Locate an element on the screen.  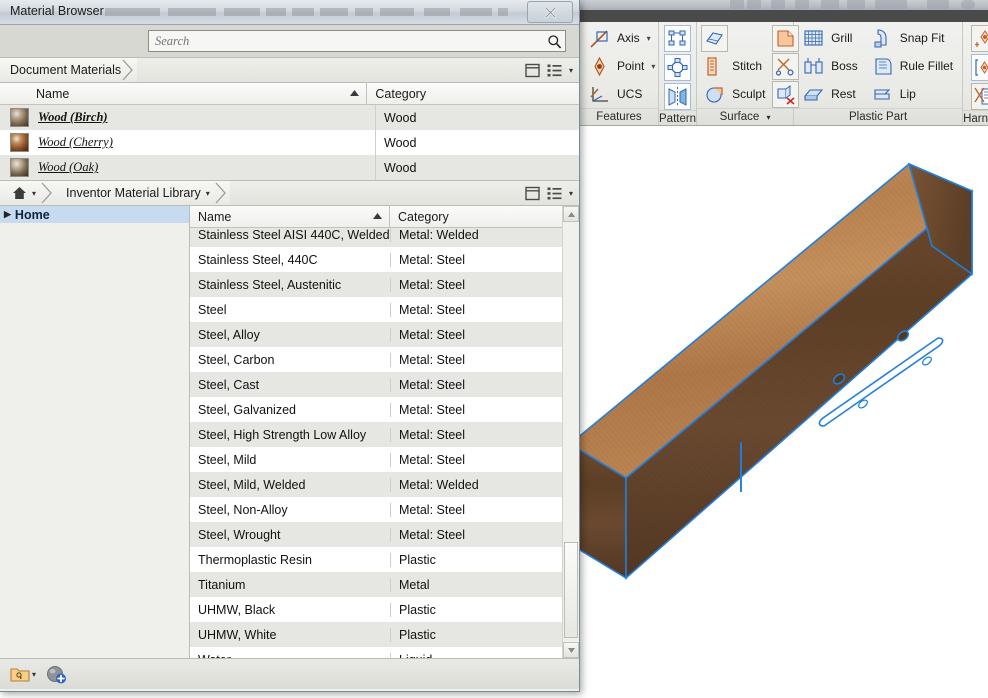
search-input is located at coordinates (346, 41).